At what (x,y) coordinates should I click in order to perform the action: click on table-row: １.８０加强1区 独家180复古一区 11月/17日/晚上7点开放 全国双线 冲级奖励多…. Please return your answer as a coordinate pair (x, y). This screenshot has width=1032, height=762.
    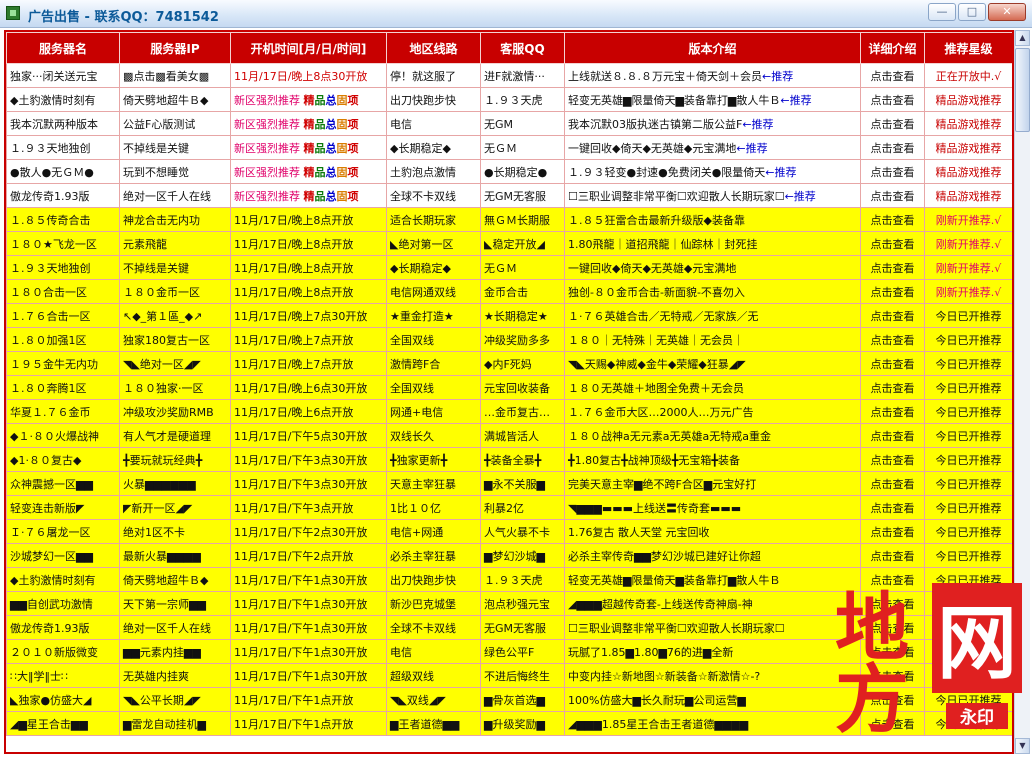
    Looking at the image, I should click on (509, 339).